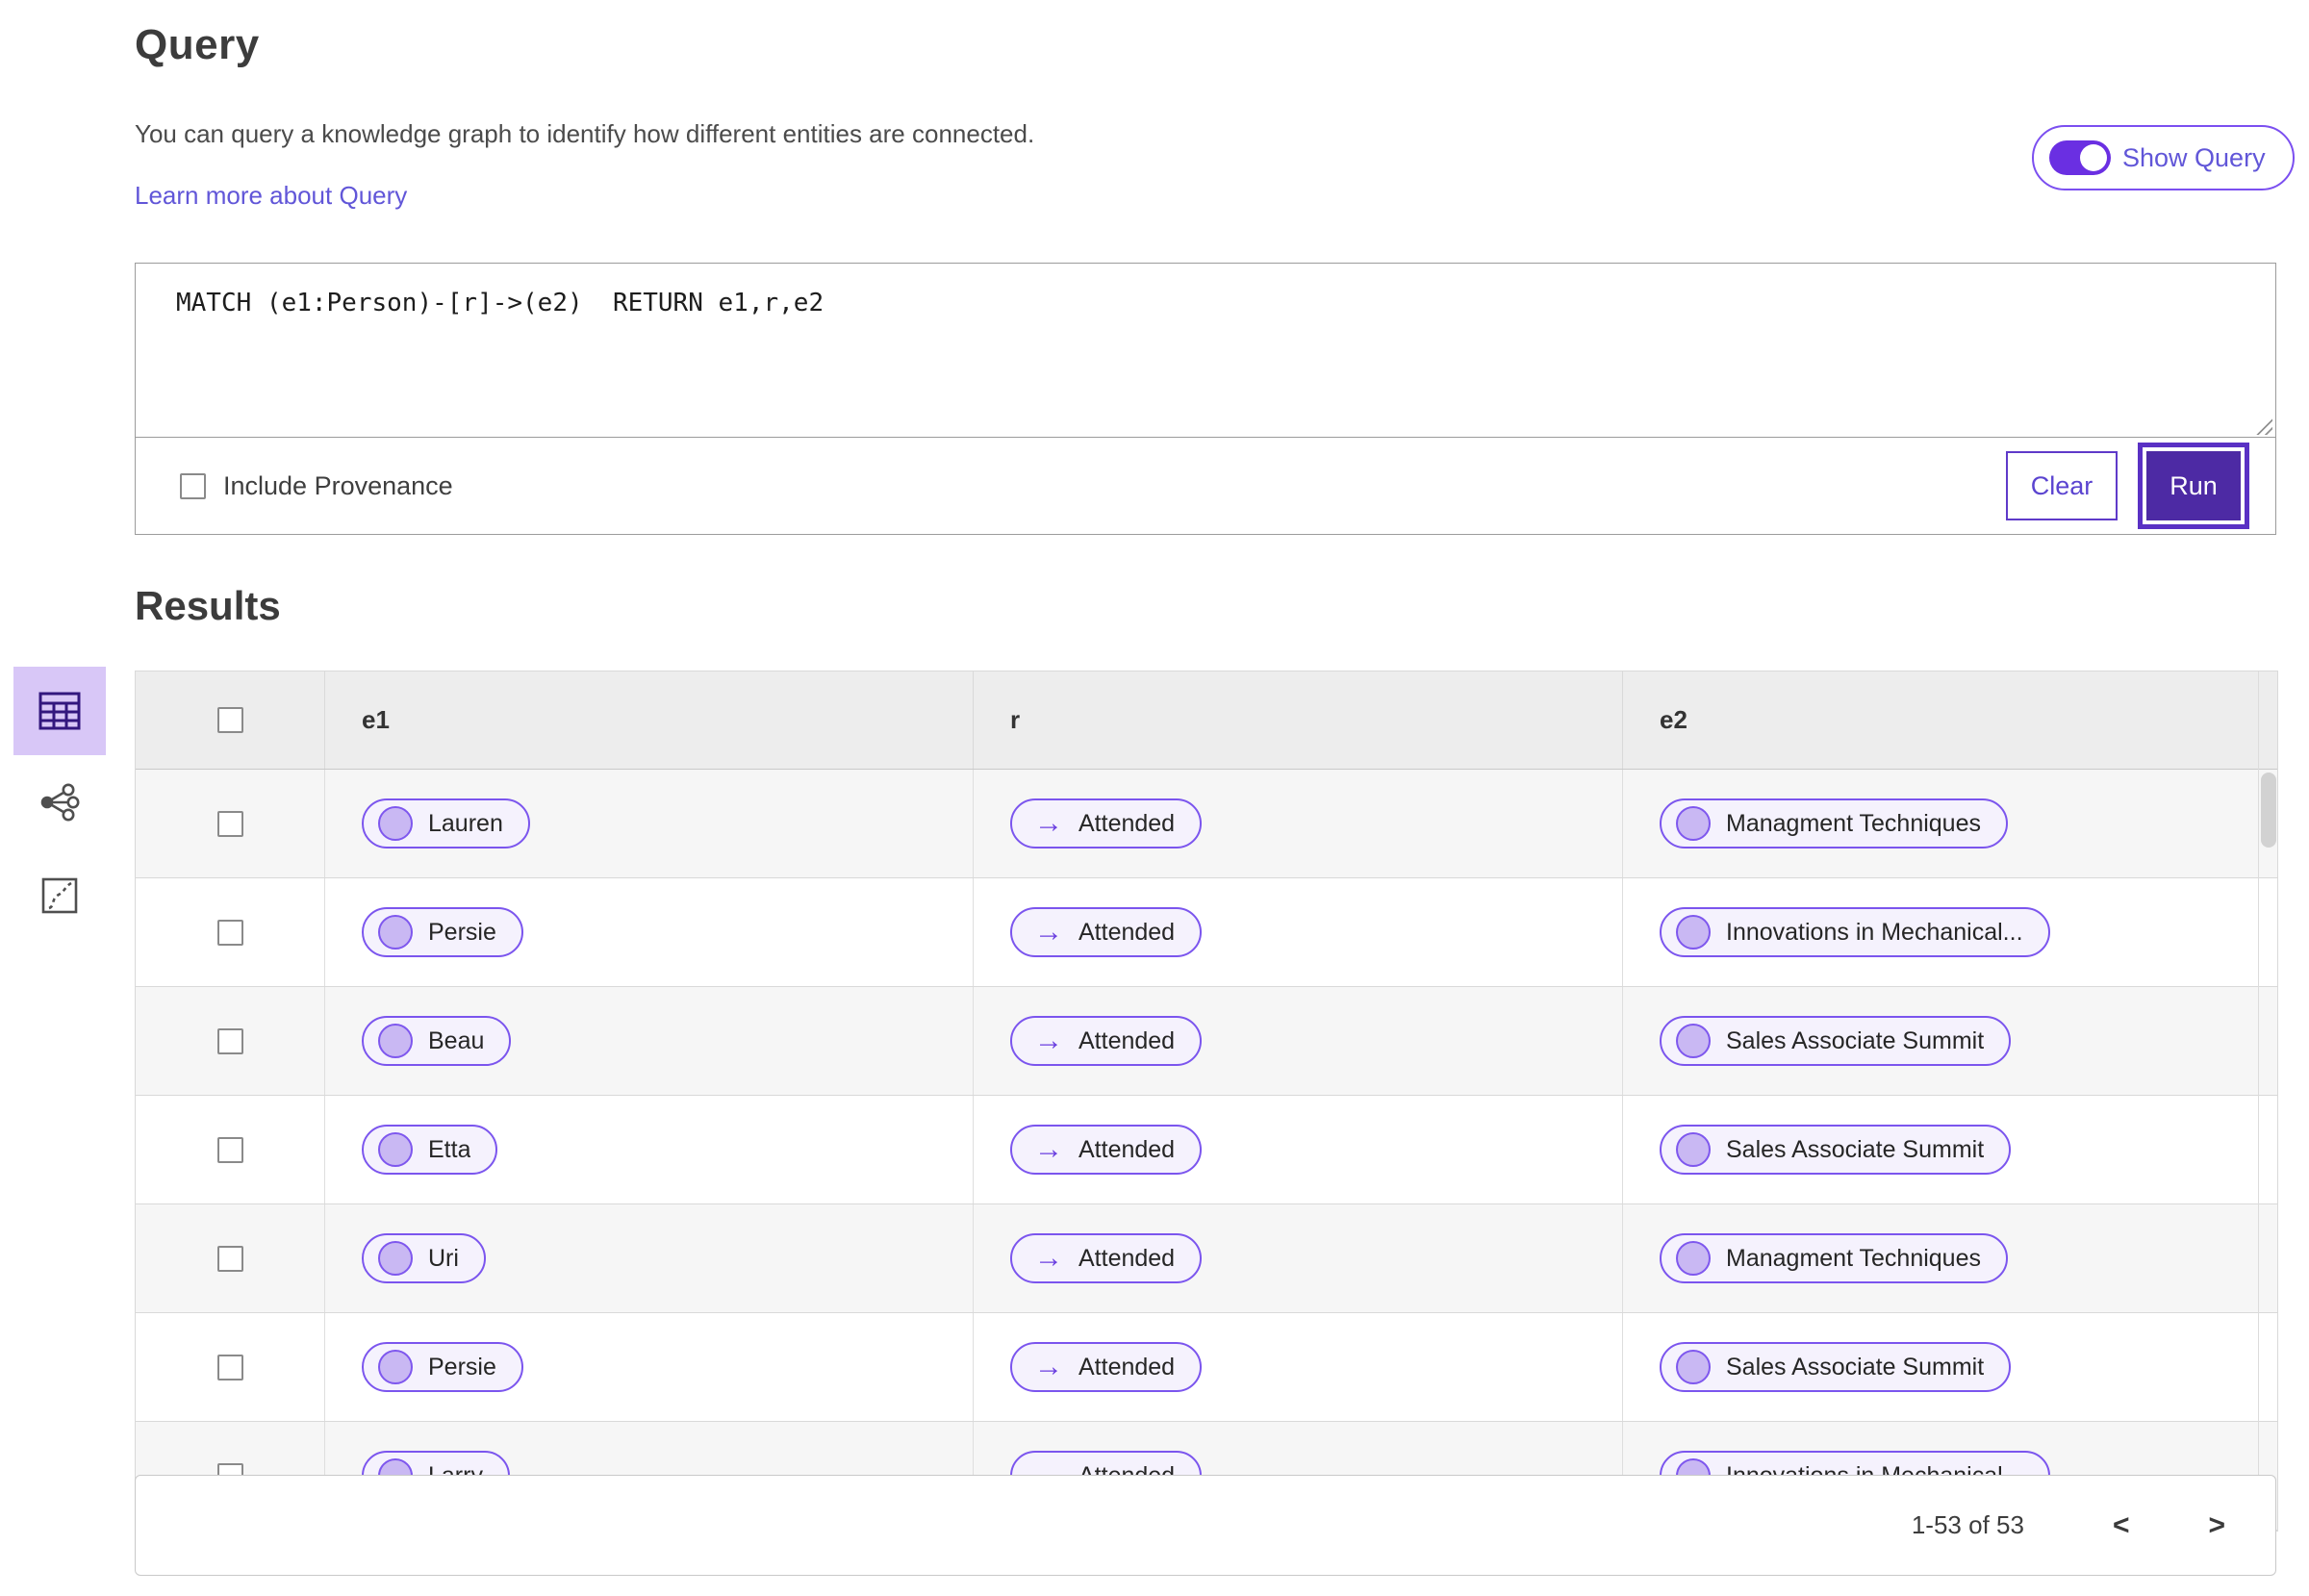 This screenshot has width=2309, height=1596. What do you see at coordinates (1205, 1525) in the screenshot?
I see `pagination-bar: 1-53 of 53 < >` at bounding box center [1205, 1525].